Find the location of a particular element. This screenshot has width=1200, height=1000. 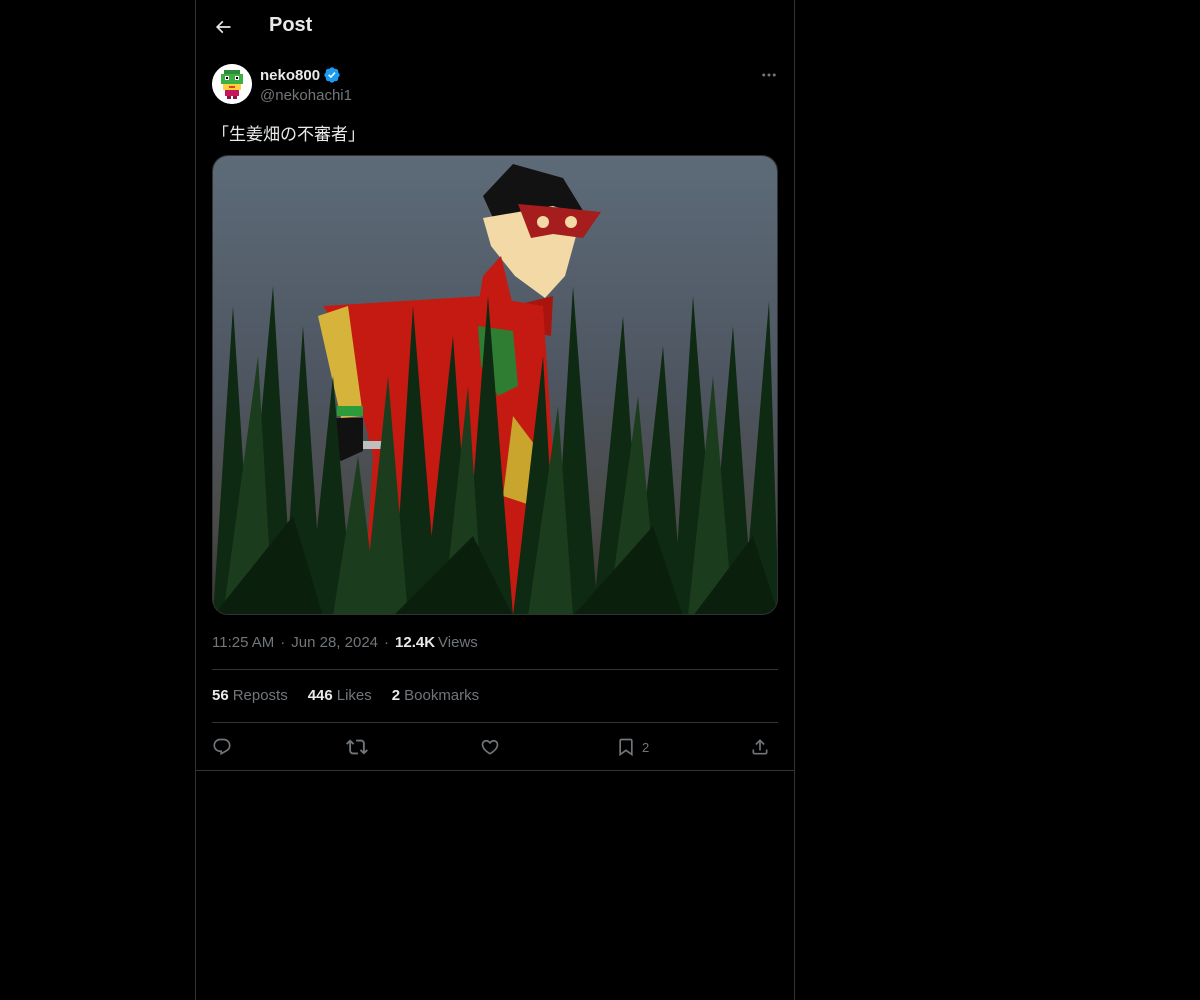

arrow-left-icon is located at coordinates (223, 27).